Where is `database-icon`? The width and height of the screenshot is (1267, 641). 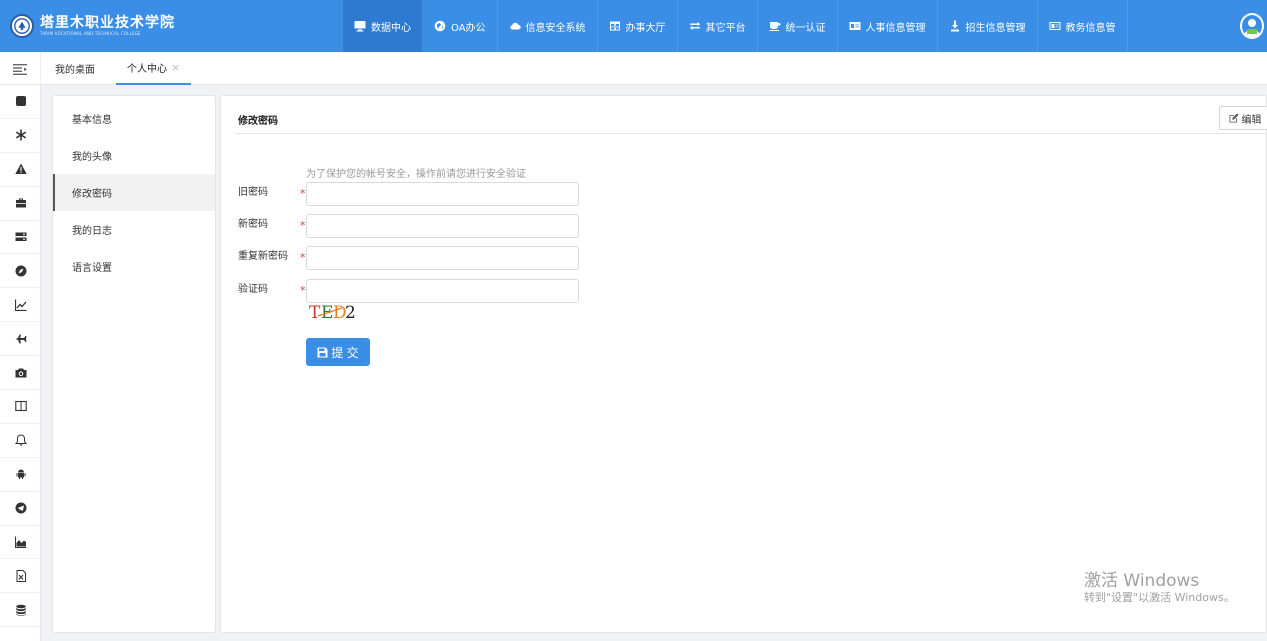
database-icon is located at coordinates (20, 610).